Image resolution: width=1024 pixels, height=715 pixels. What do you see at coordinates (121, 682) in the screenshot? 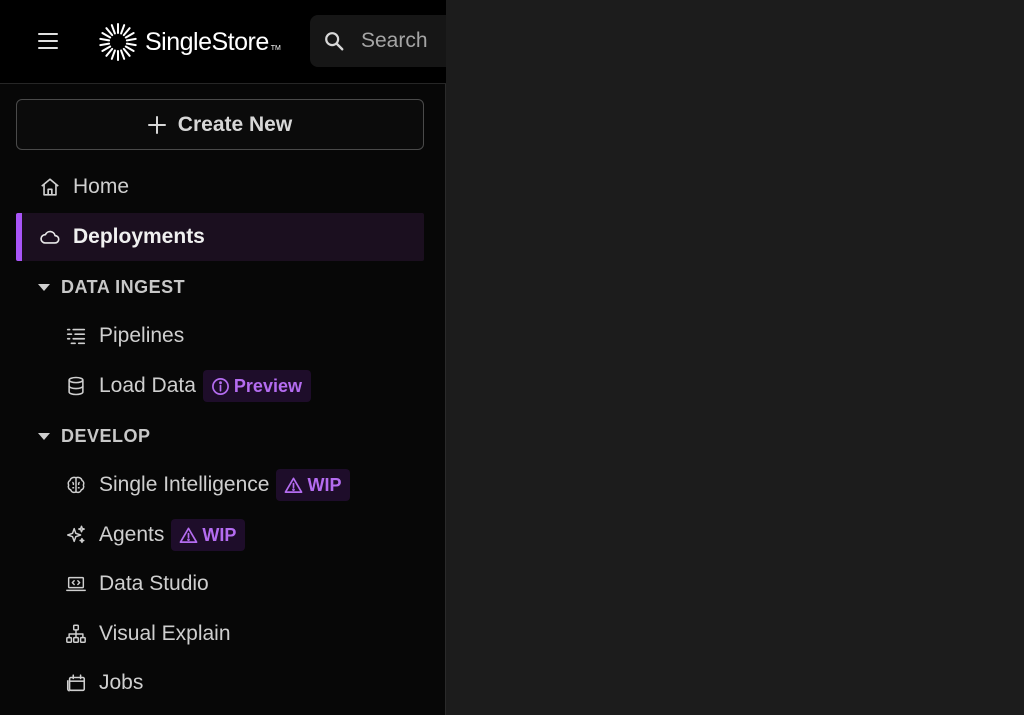
I see `sidebar-item-label: Jobs` at bounding box center [121, 682].